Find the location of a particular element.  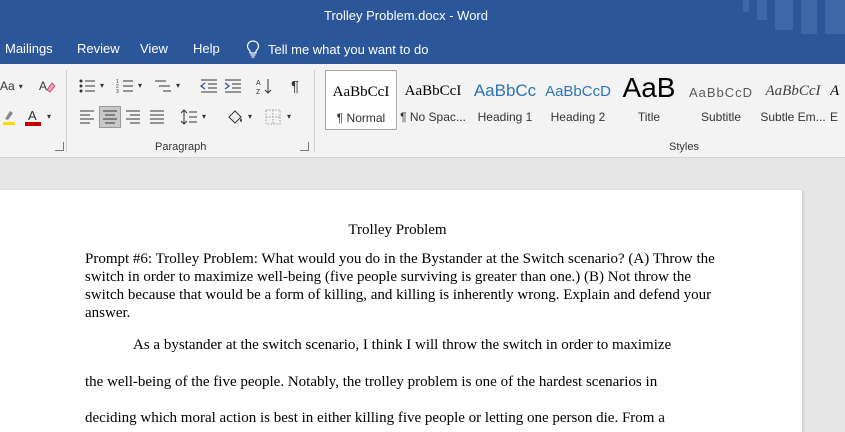

multilevel-dropdown-icon: ▾ is located at coordinates (178, 85).